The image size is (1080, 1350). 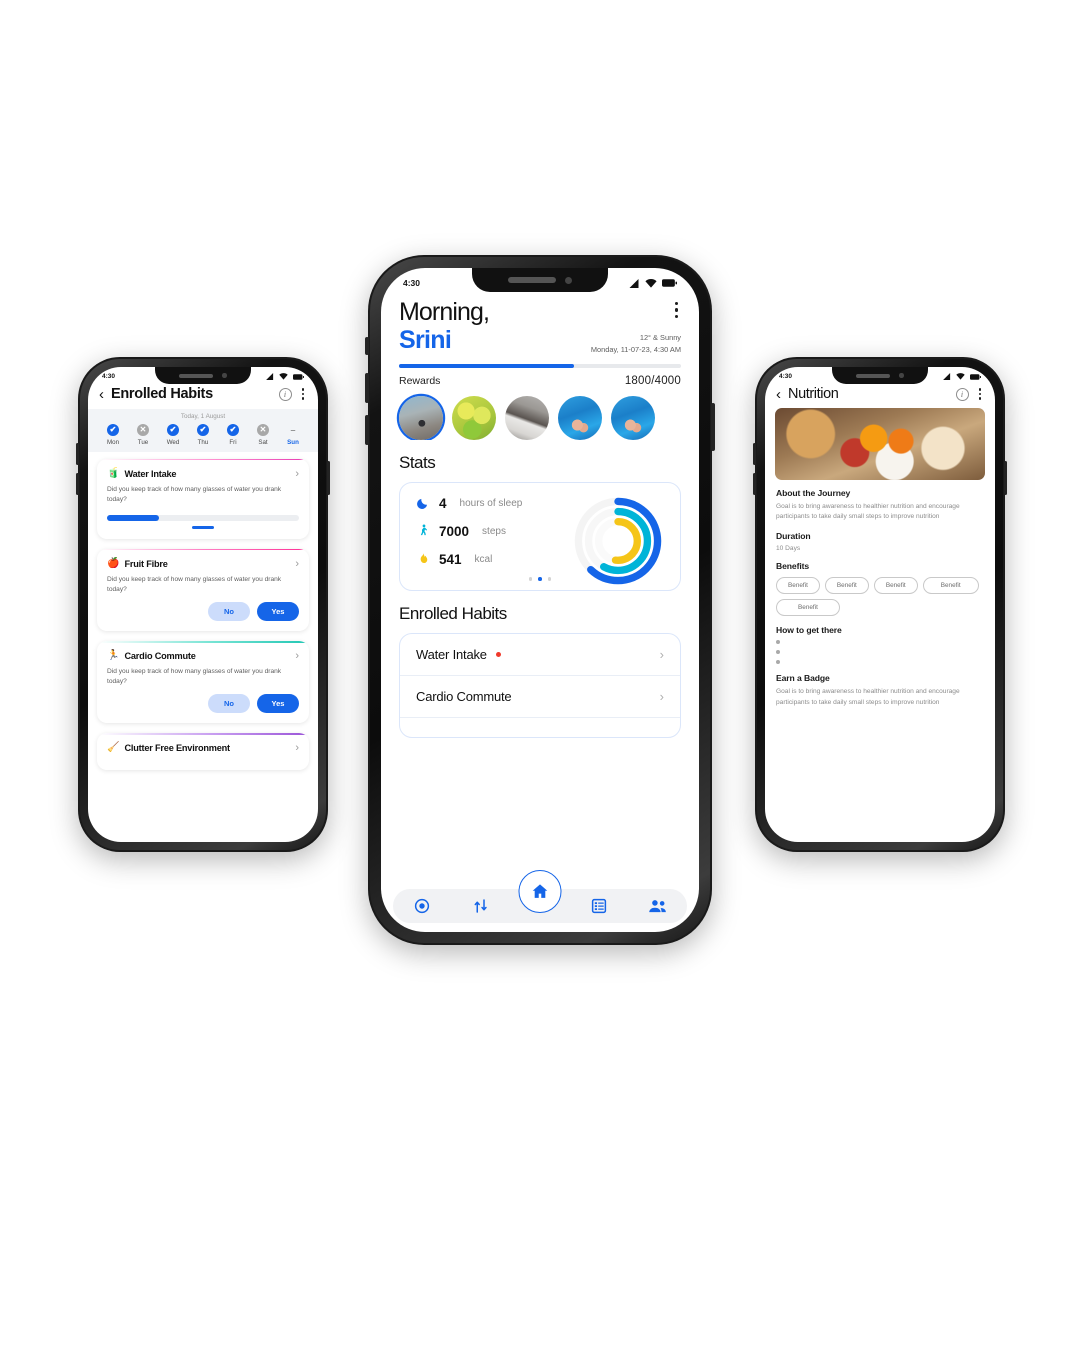 I want to click on day-mon: ✔ Mon, so click(x=113, y=435).